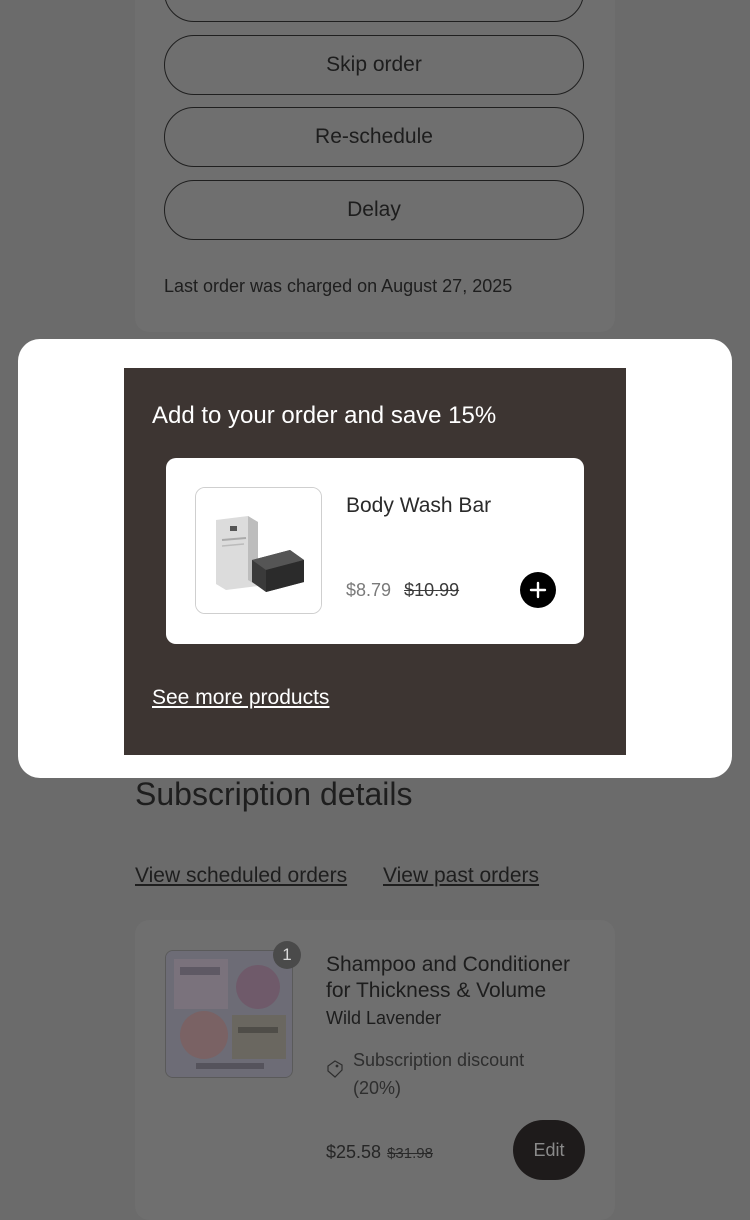  I want to click on reschedule-button: Re-schedule, so click(374, 137).